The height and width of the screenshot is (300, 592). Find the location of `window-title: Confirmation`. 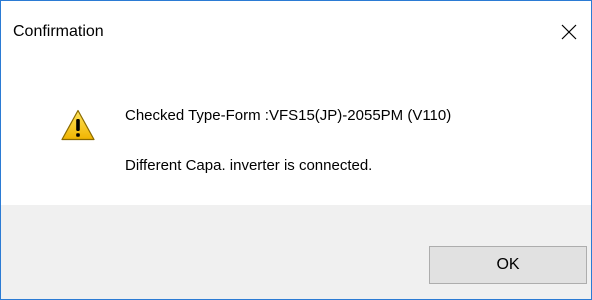

window-title: Confirmation is located at coordinates (58, 31).